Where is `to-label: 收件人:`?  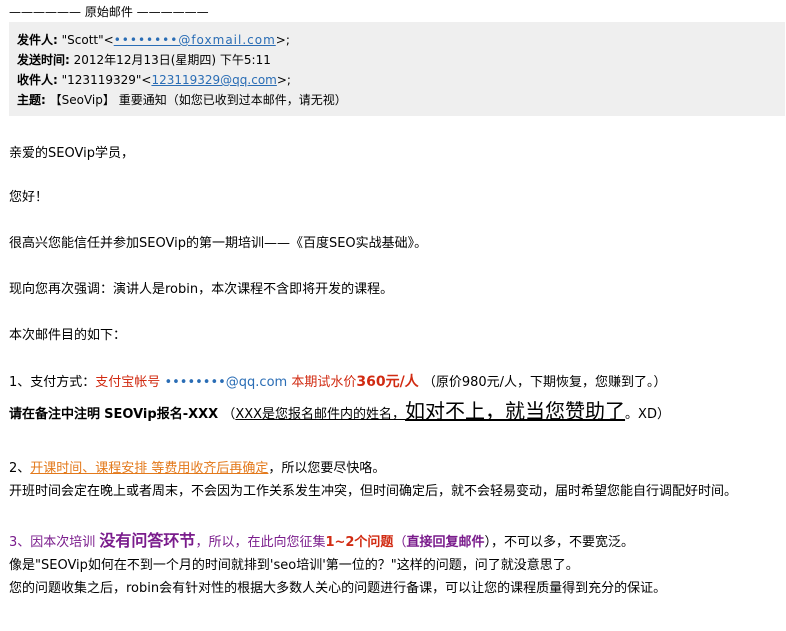 to-label: 收件人: is located at coordinates (37, 80).